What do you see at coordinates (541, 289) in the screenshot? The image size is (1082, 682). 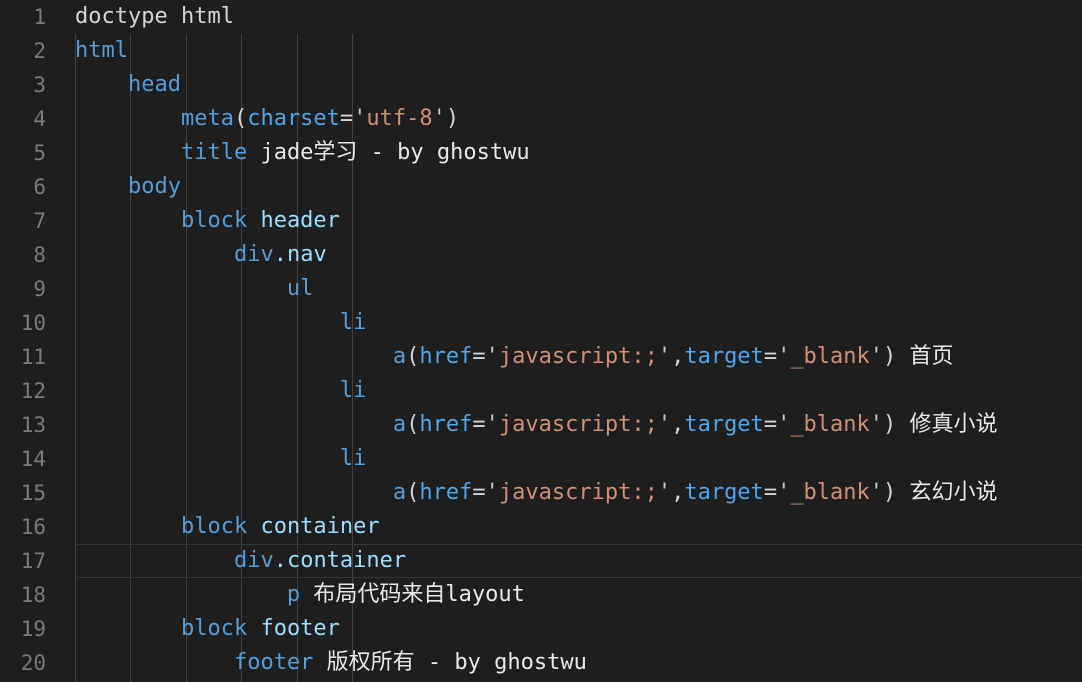 I see `code-line: 9 ul` at bounding box center [541, 289].